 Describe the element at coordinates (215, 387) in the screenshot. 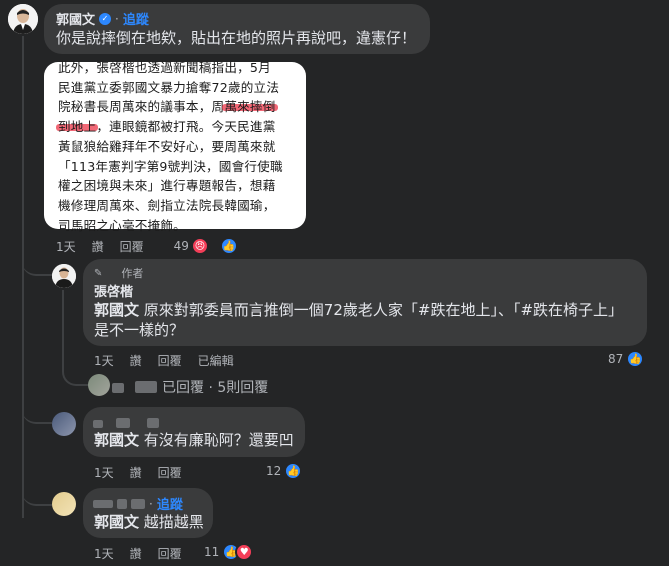

I see `replies-summary-link: 已回覆 · 5則回覆` at that location.